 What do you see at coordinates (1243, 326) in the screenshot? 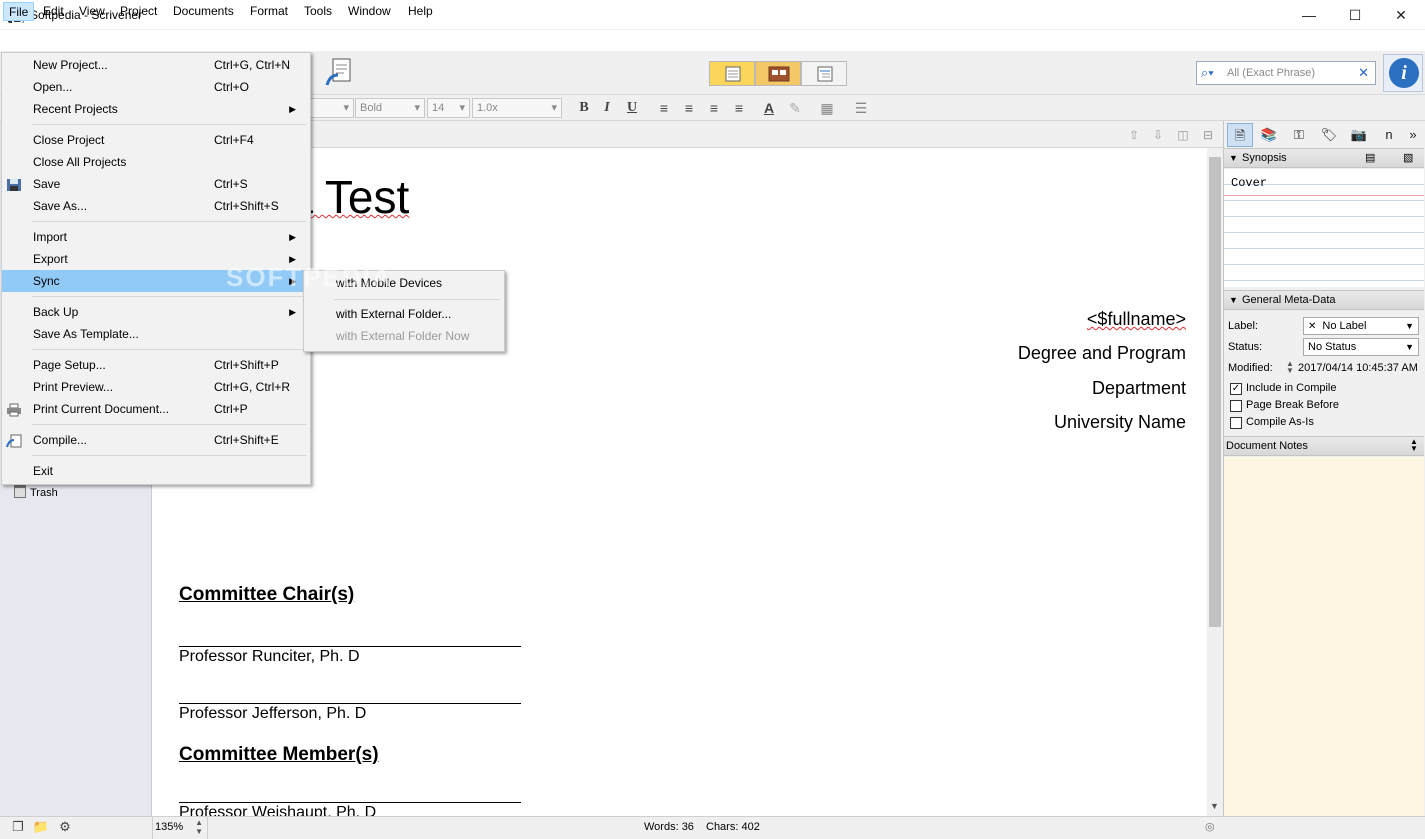
I see `label-field-label: Label:` at bounding box center [1243, 326].